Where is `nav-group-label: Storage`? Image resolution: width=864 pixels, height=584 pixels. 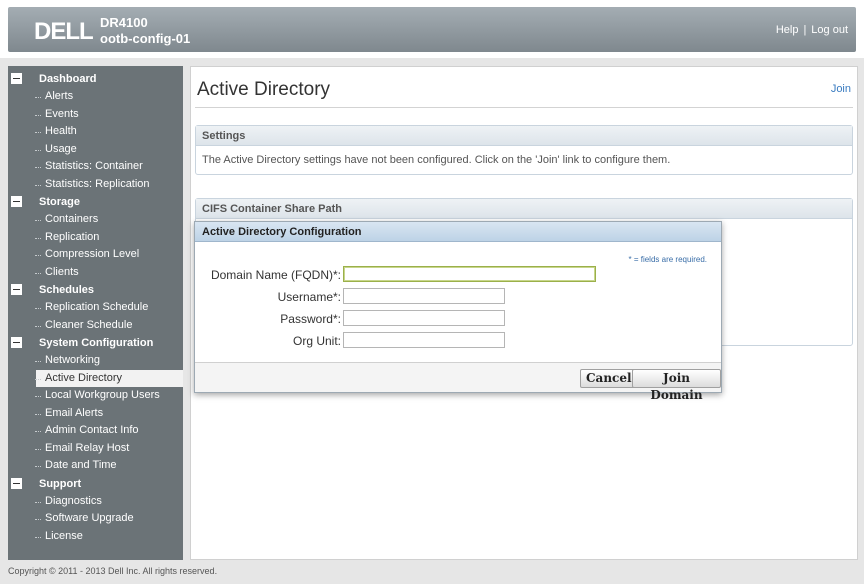 nav-group-label: Storage is located at coordinates (59, 202).